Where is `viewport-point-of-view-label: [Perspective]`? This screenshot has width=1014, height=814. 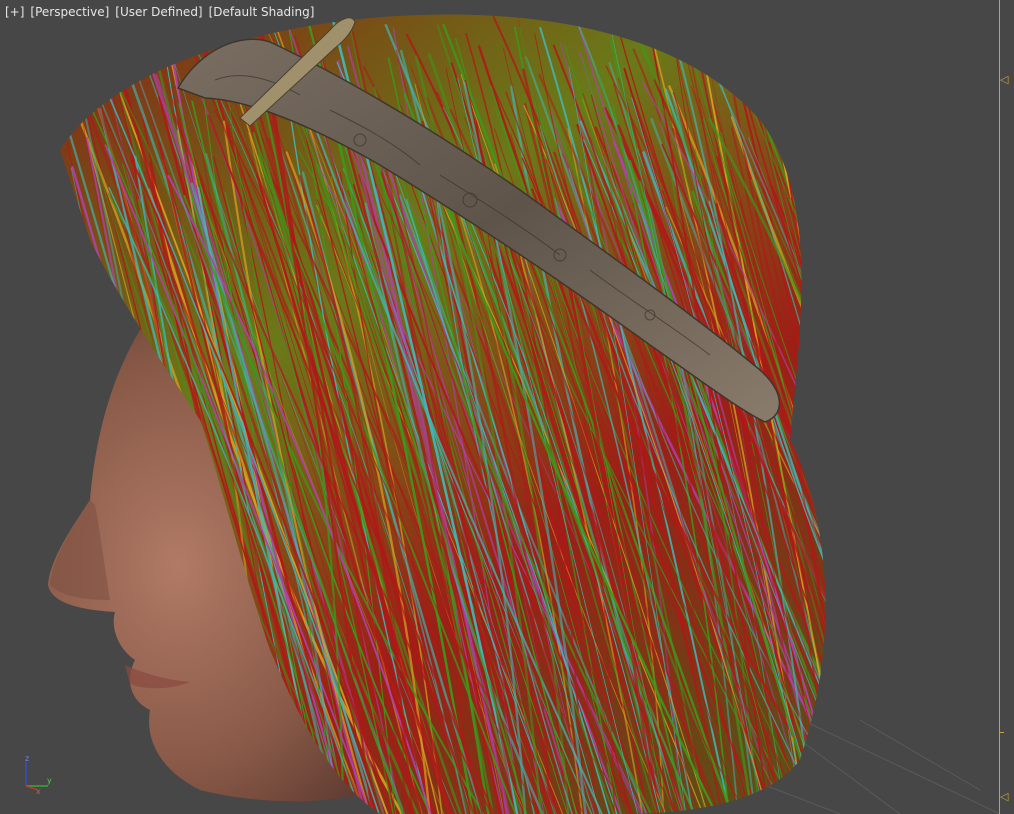 viewport-point-of-view-label: [Perspective] is located at coordinates (69, 12).